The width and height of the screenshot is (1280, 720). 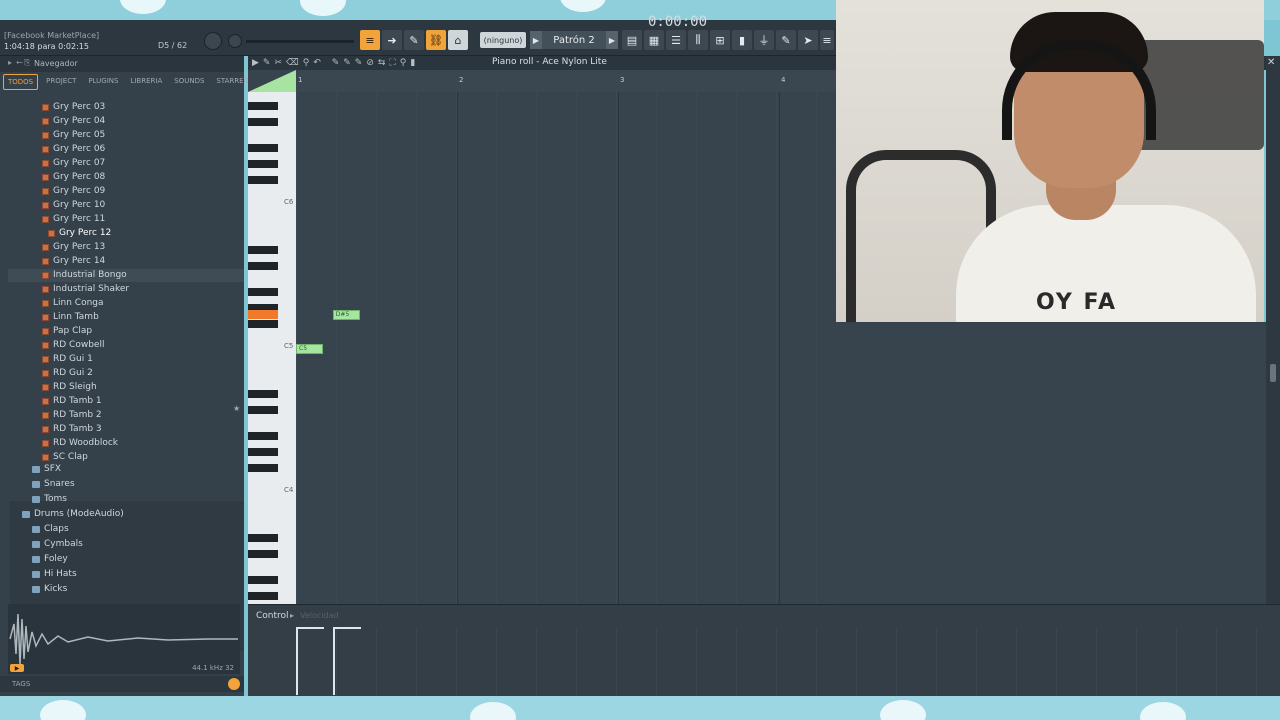 I want to click on tree-item-file: RD Cowbell, so click(x=73, y=345).